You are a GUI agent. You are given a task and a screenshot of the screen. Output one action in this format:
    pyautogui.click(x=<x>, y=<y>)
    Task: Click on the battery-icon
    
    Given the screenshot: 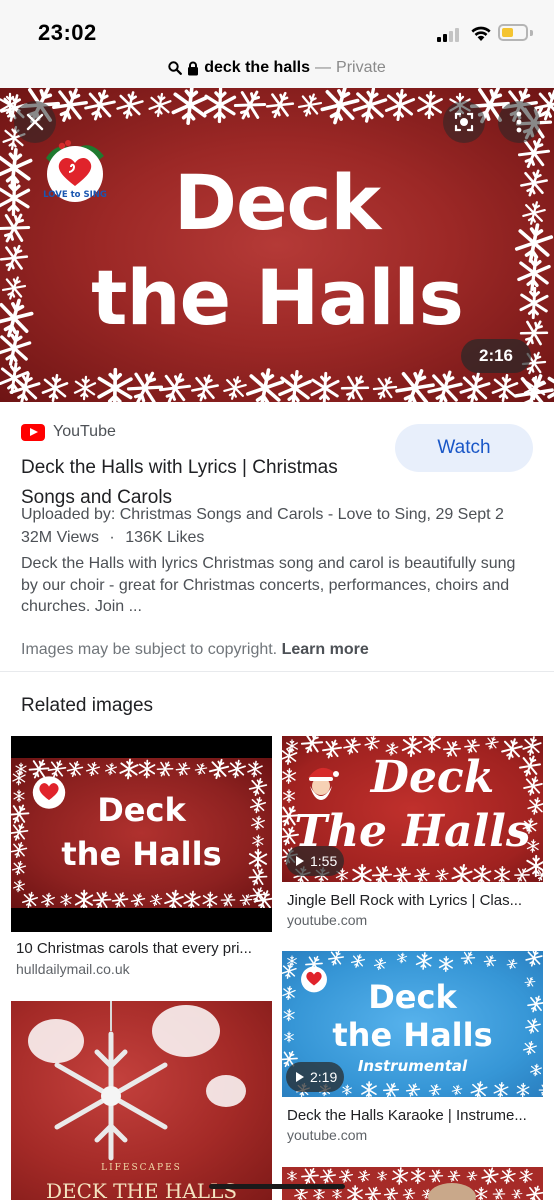 What is the action you would take?
    pyautogui.click(x=513, y=32)
    